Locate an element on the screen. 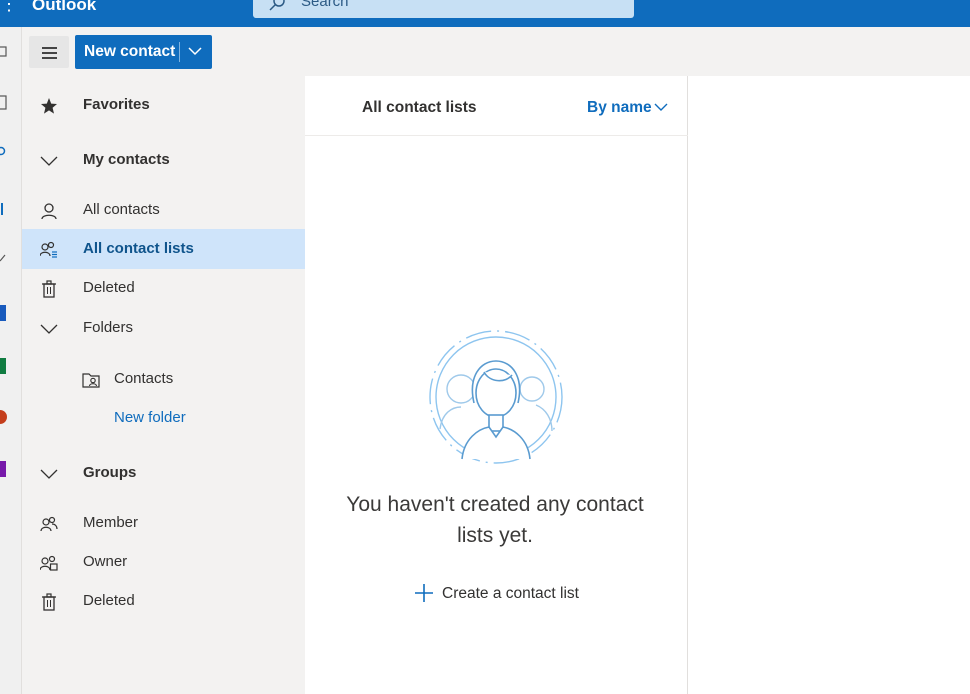 The image size is (970, 694). nav-favorites: Favorites is located at coordinates (163, 105).